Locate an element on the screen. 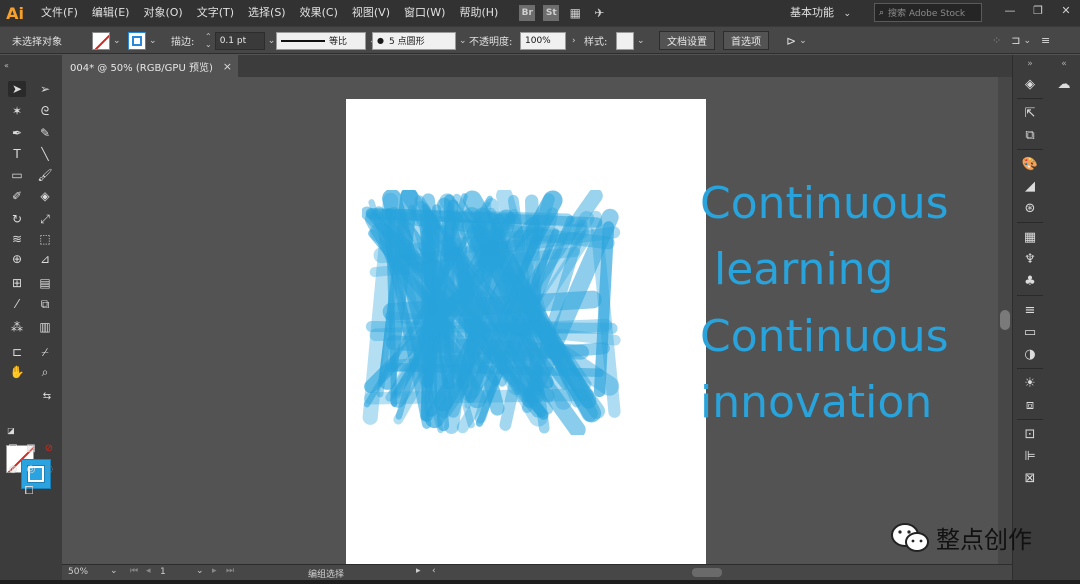 This screenshot has height=584, width=1080. arrange-menu: ⊳ ⌄ is located at coordinates (796, 40).